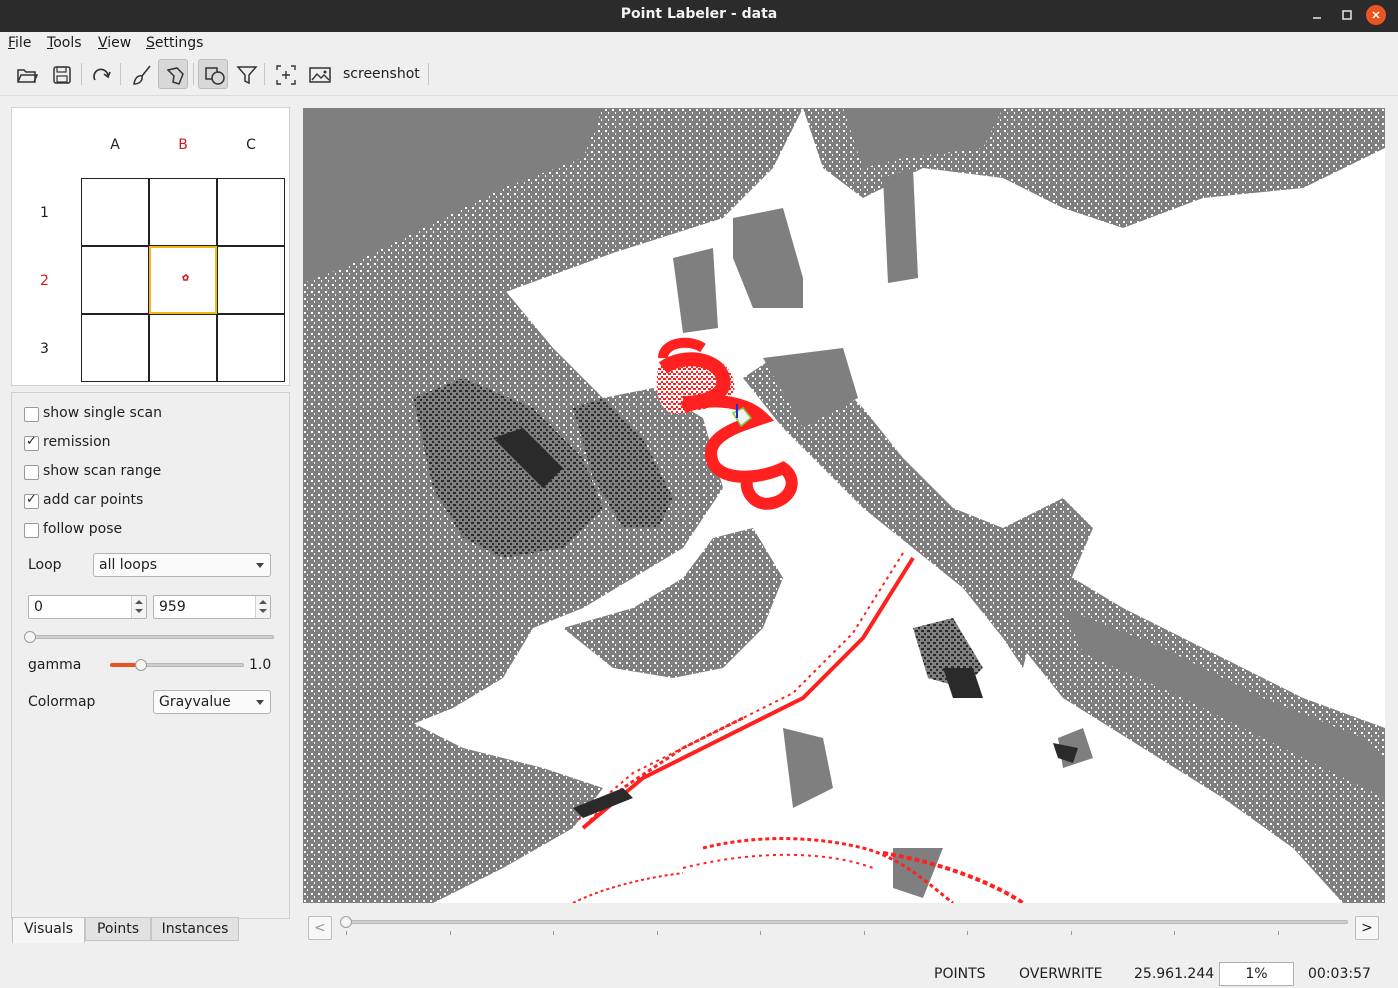 The width and height of the screenshot is (1398, 988). I want to click on screenshot-button, so click(319, 74).